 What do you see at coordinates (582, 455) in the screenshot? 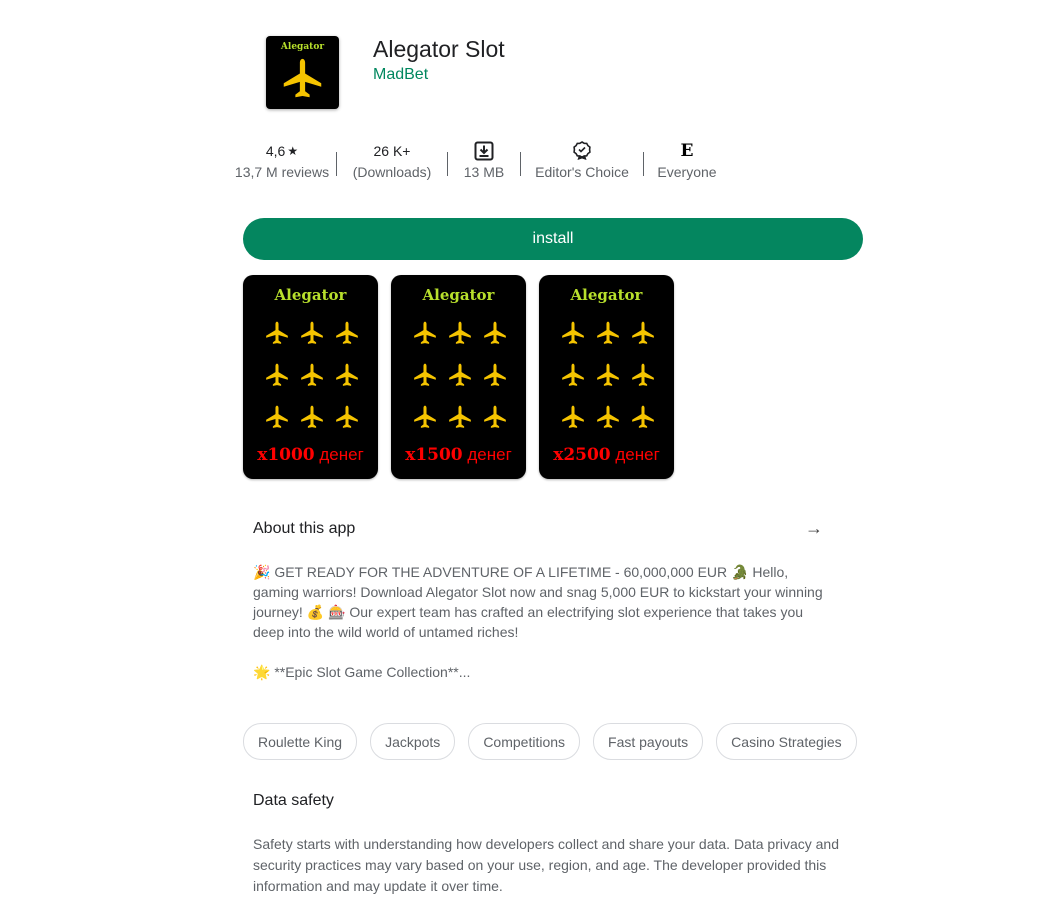
I see `multiplier-value: x2500` at bounding box center [582, 455].